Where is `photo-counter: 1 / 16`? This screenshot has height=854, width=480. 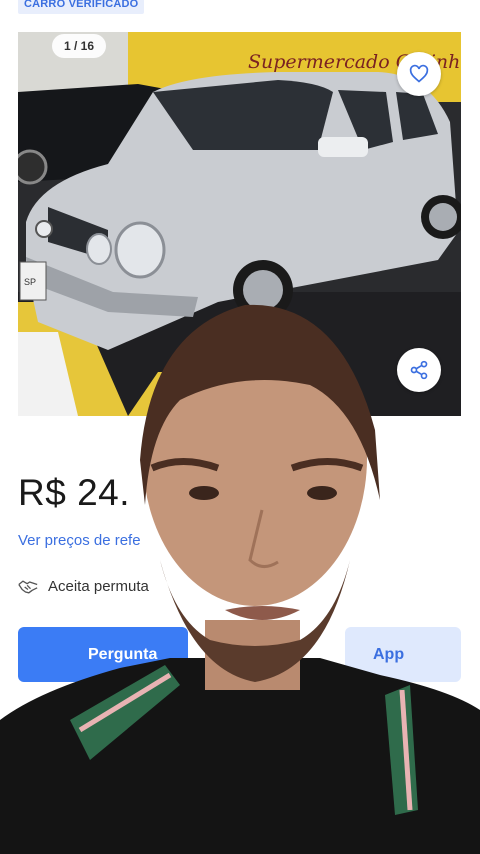
photo-counter: 1 / 16 is located at coordinates (79, 46).